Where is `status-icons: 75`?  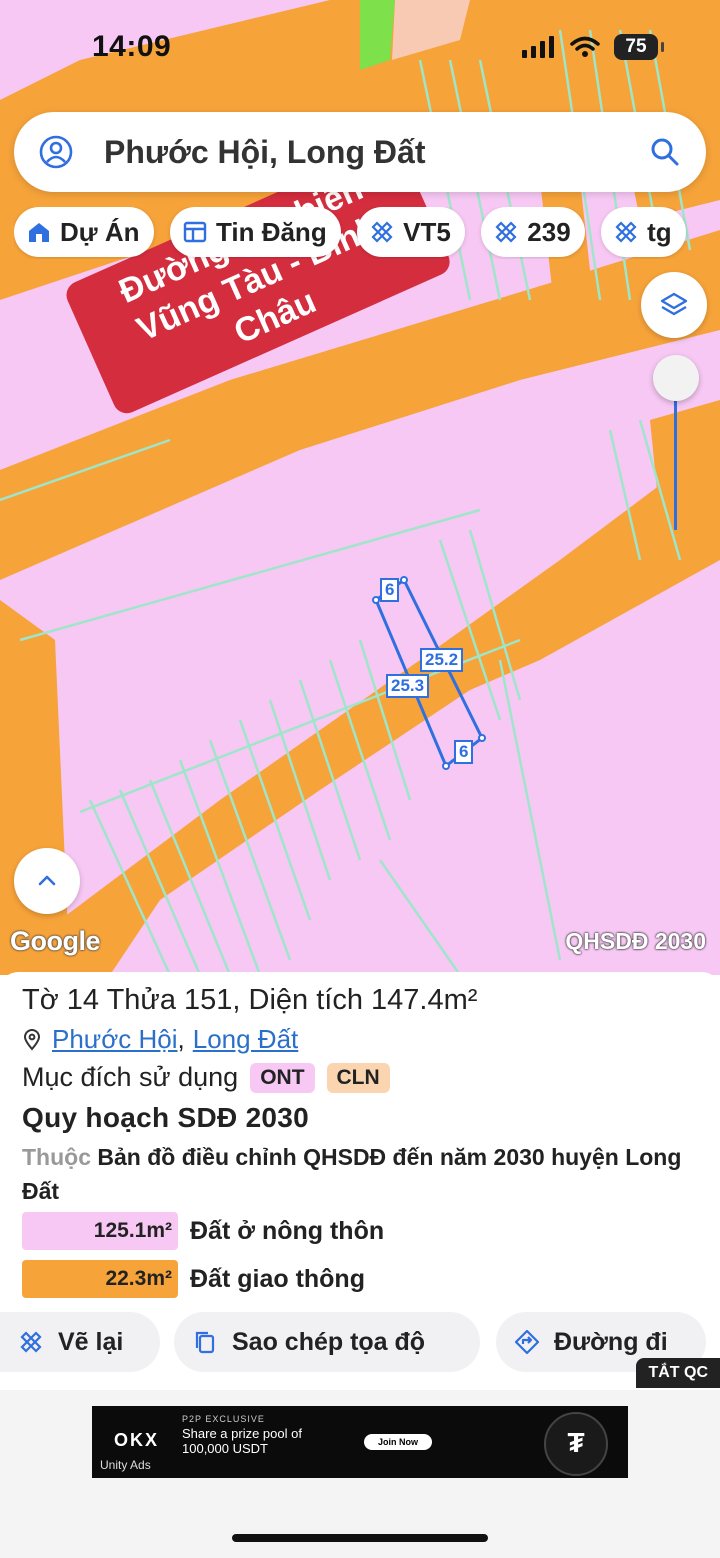 status-icons: 75 is located at coordinates (593, 47).